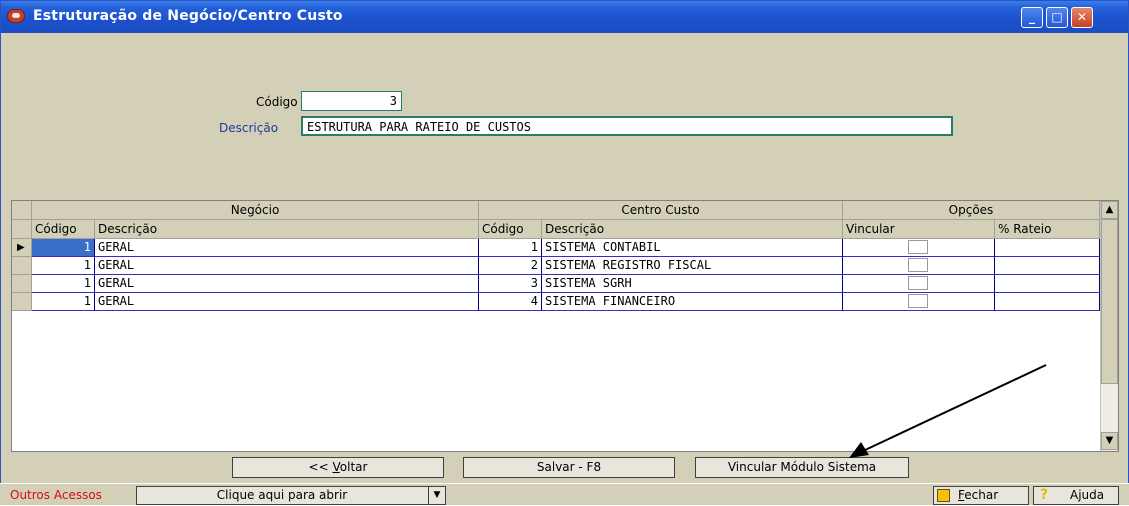 This screenshot has height=506, width=1129. I want to click on col-neg-codigo: Código, so click(63, 229).